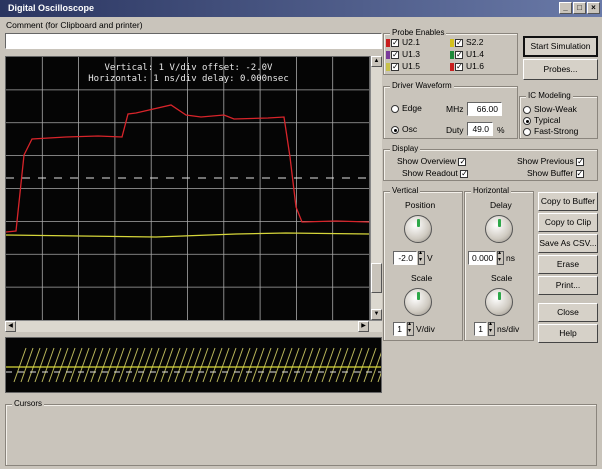  What do you see at coordinates (403, 42) in the screenshot?
I see `probe-u2-1: U2.1` at bounding box center [403, 42].